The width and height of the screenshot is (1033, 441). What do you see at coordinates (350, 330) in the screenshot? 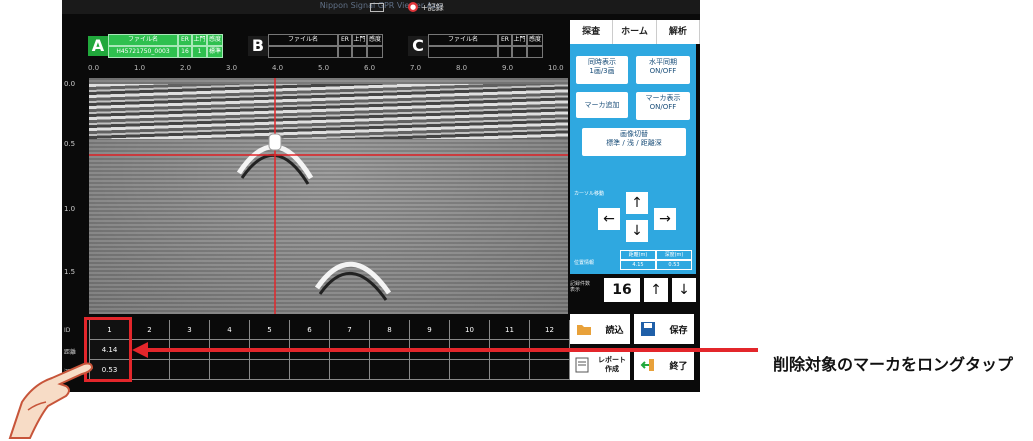
I see `marker-id-cell: 7` at bounding box center [350, 330].